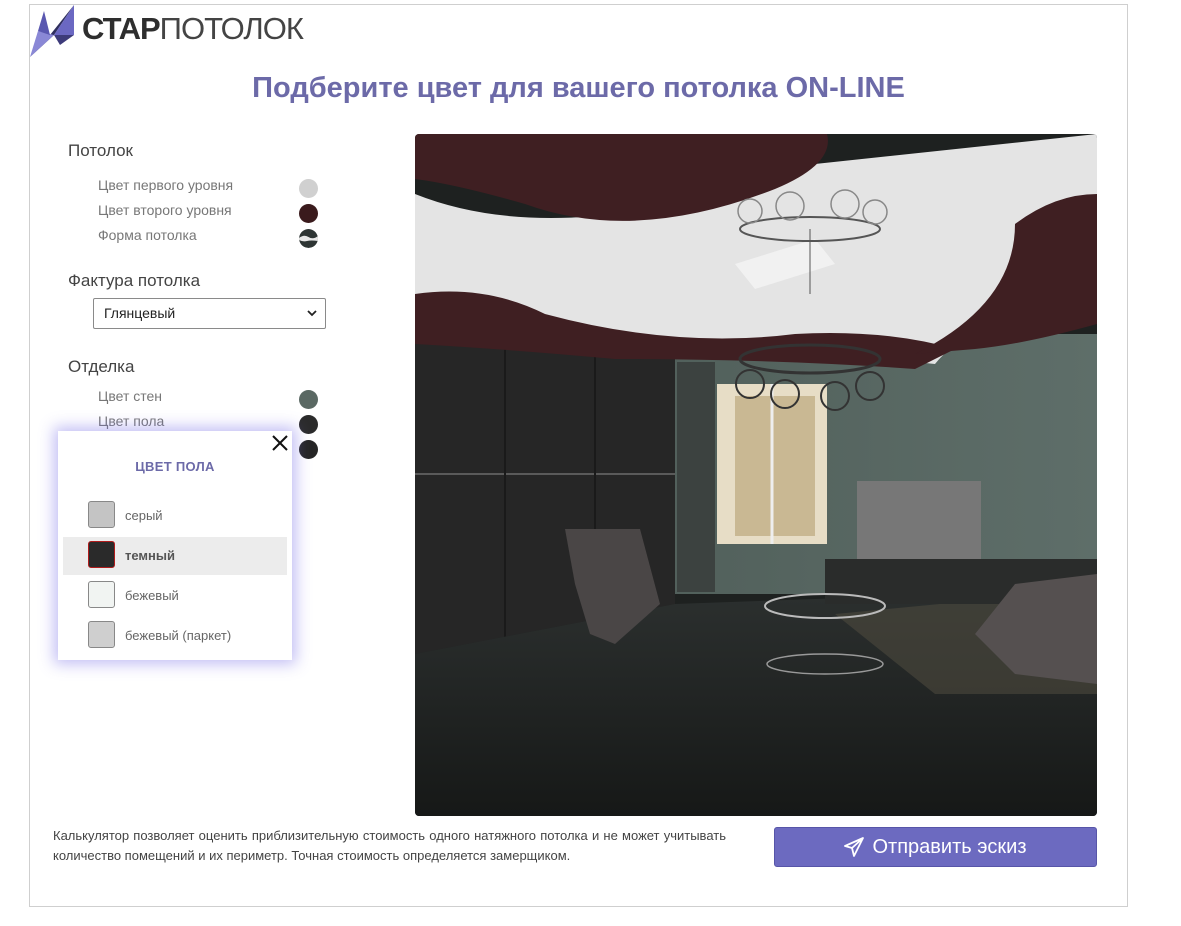 The width and height of the screenshot is (1181, 926). What do you see at coordinates (130, 396) in the screenshot?
I see `wall-color-label: Цвет стен` at bounding box center [130, 396].